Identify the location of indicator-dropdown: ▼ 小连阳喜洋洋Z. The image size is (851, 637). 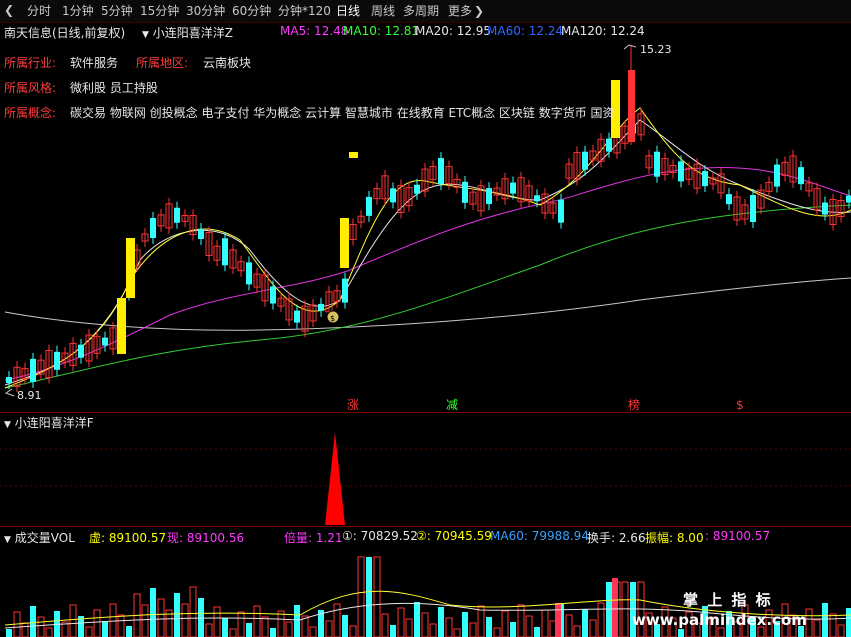
(187, 32).